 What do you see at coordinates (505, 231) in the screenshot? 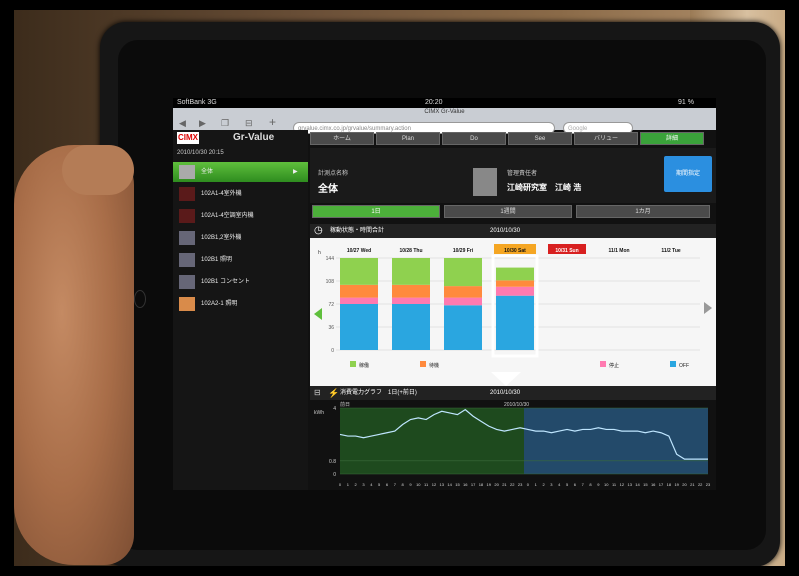
I see `status-panel-date: 2010/10/30` at bounding box center [505, 231].